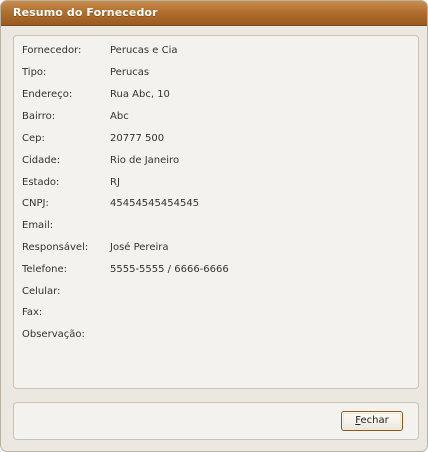  What do you see at coordinates (214, 13) in the screenshot?
I see `title-bar: Resumo do Fornecedor` at bounding box center [214, 13].